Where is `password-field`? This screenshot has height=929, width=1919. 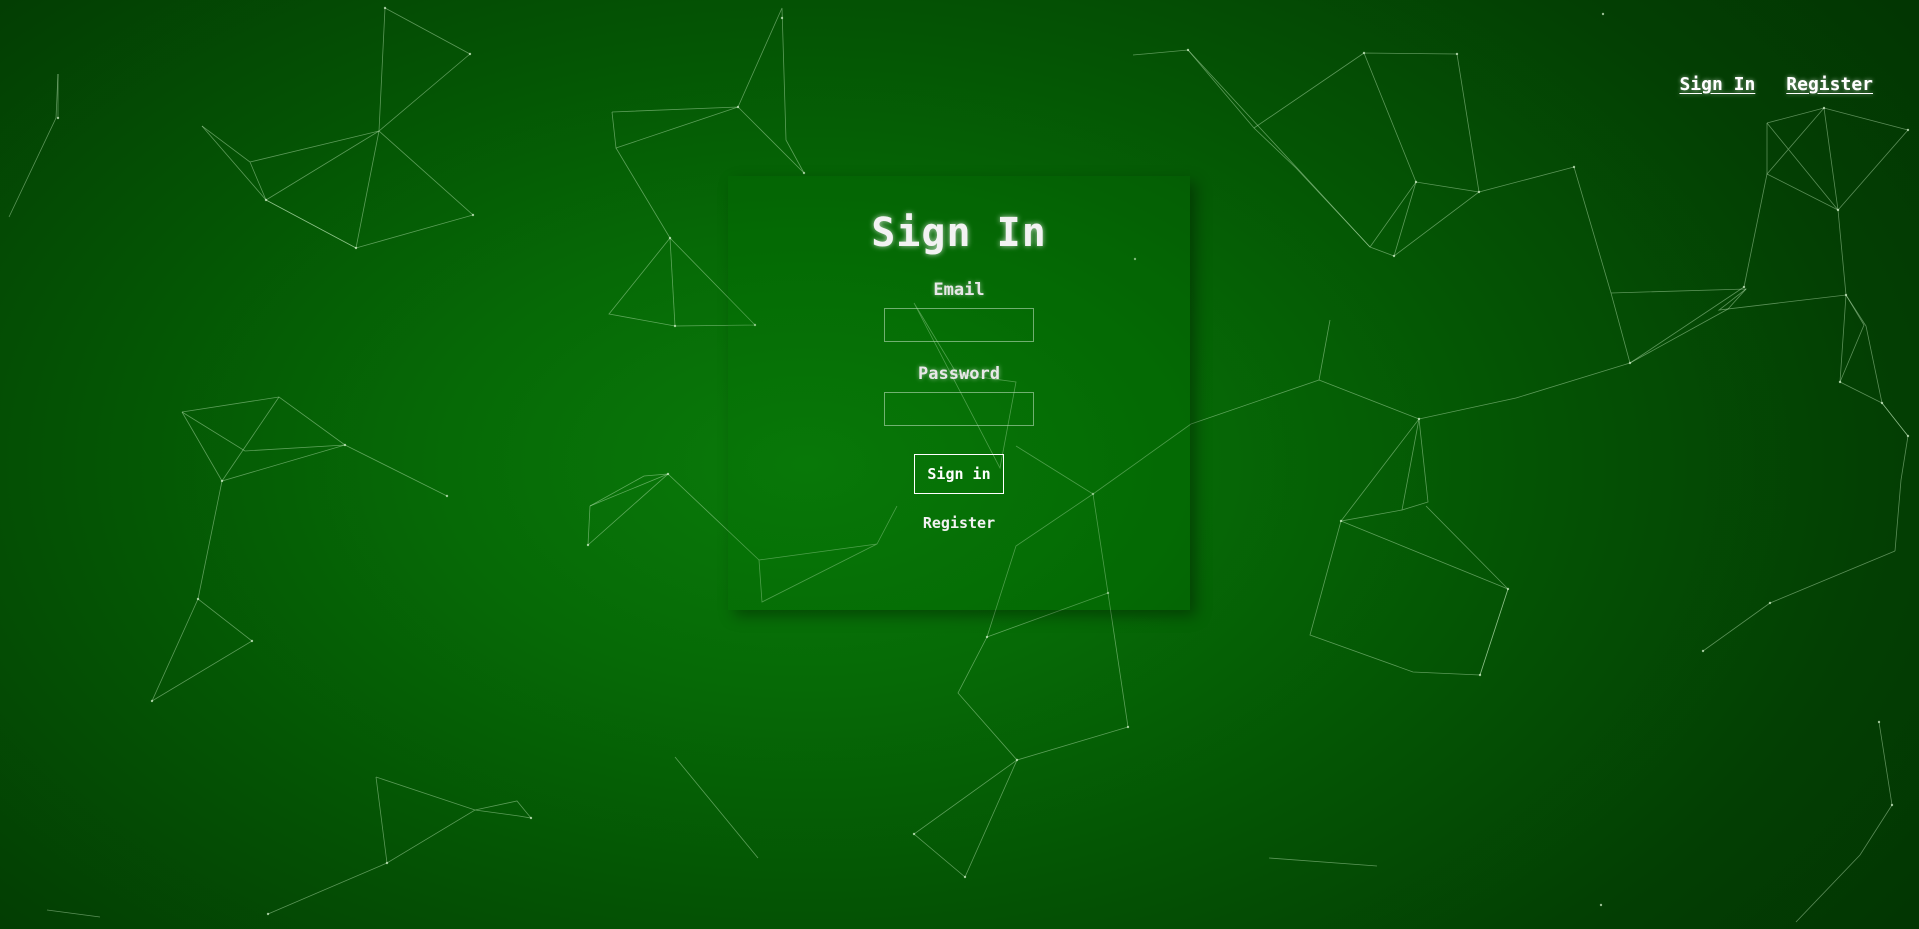 password-field is located at coordinates (959, 409).